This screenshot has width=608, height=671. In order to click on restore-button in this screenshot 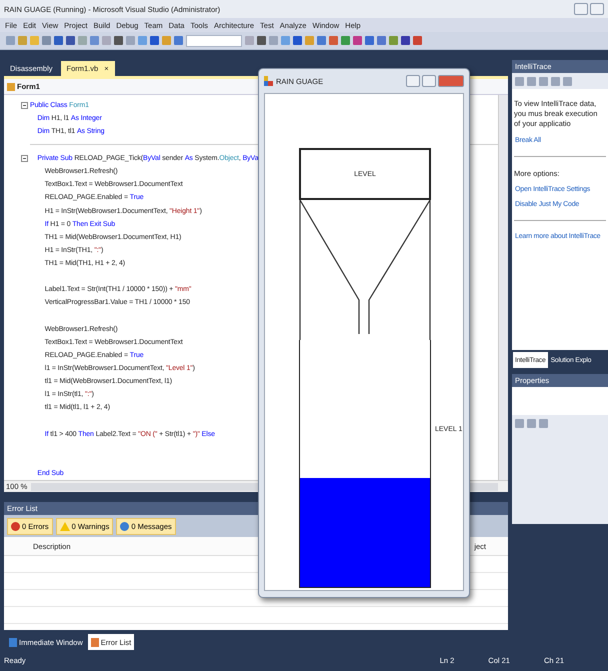, I will do `click(597, 9)`.